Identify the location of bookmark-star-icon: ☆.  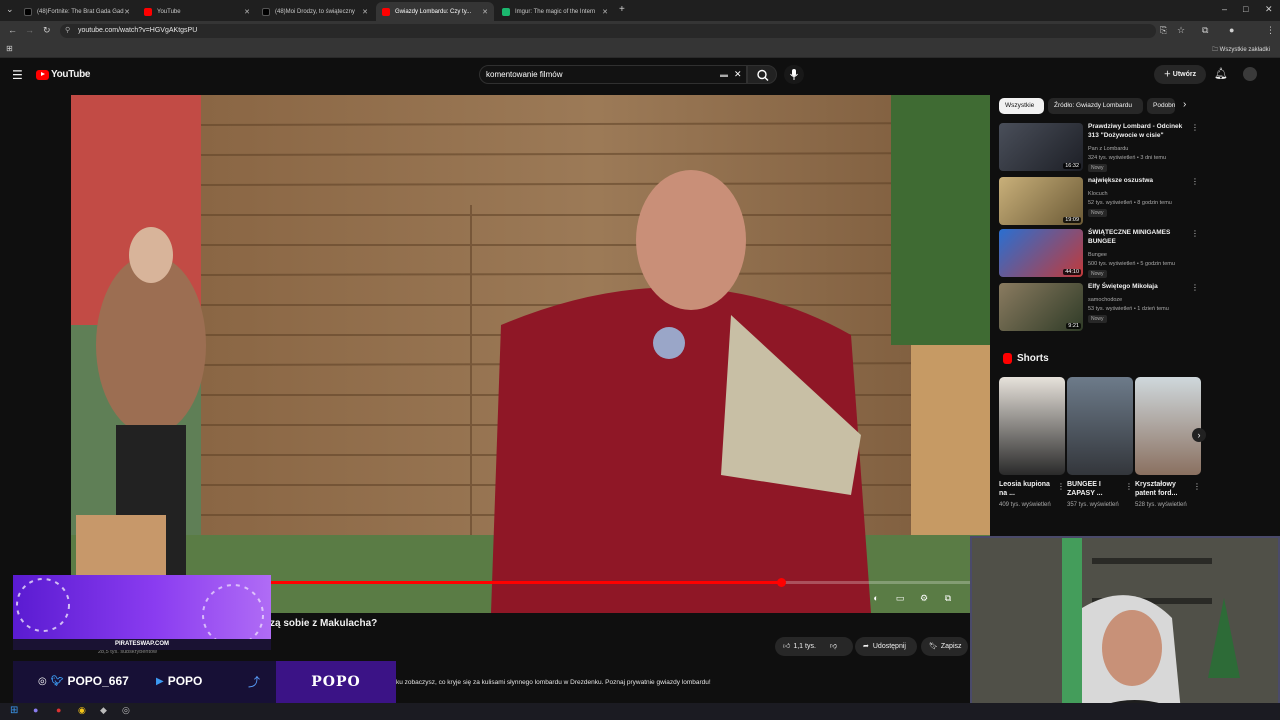
(1181, 30).